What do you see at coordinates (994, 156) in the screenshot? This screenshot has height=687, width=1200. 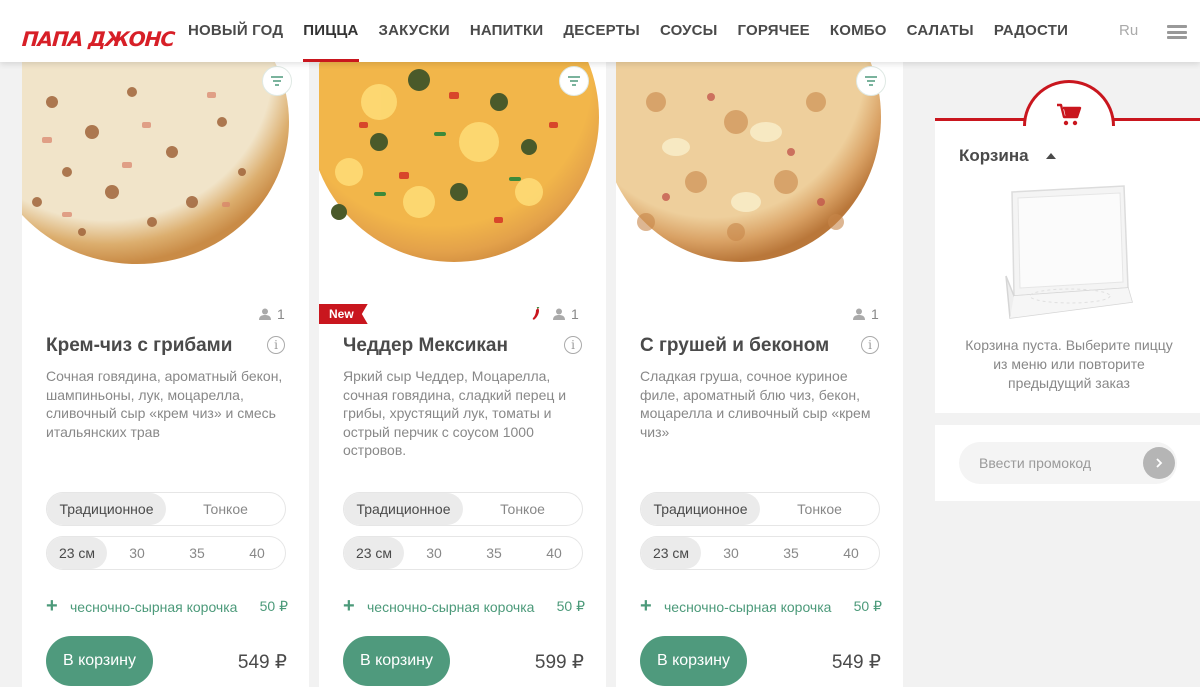 I see `cart-title: Корзина` at bounding box center [994, 156].